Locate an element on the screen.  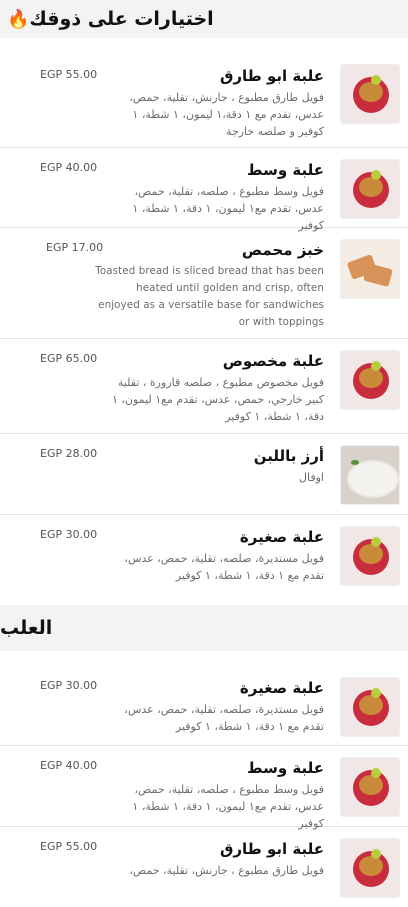
item-price: EGP 17.00 is located at coordinates (75, 247).